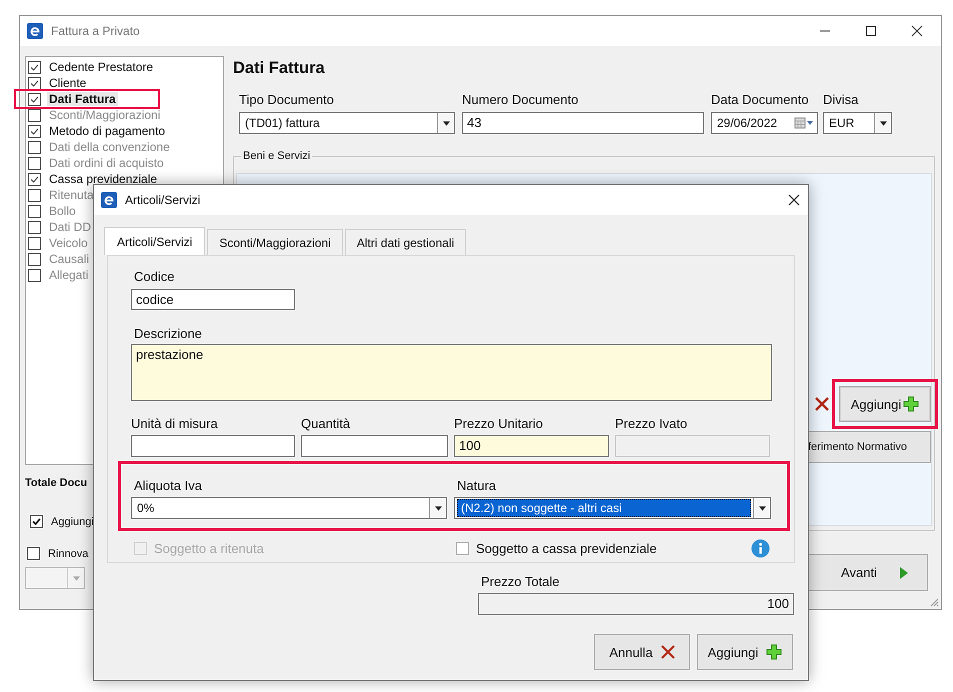 The width and height of the screenshot is (953, 692). What do you see at coordinates (154, 276) in the screenshot?
I see `field-label: Codice` at bounding box center [154, 276].